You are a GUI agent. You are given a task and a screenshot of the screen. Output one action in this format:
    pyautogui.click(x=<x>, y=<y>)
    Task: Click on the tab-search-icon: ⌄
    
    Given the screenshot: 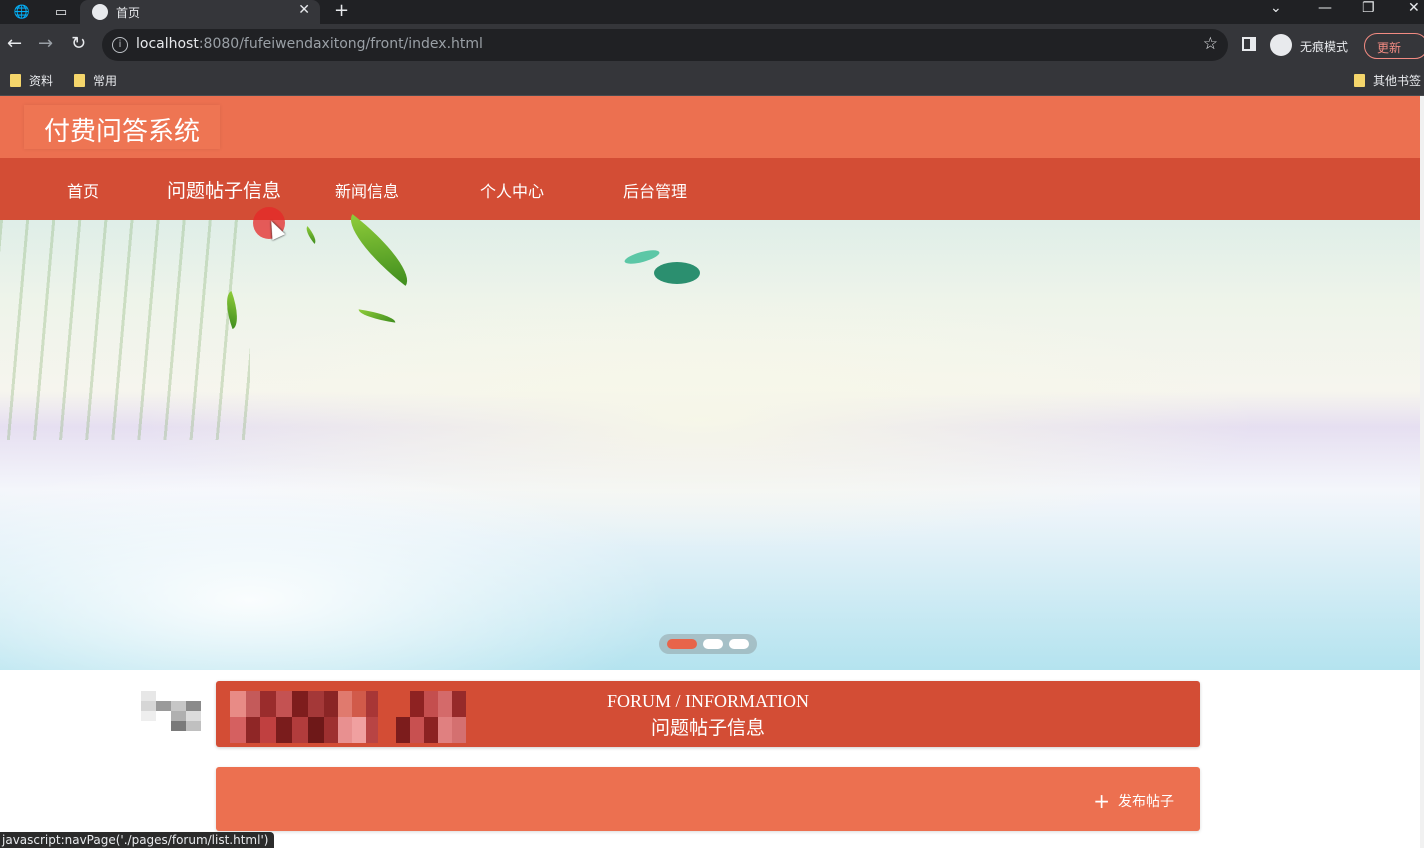 What is the action you would take?
    pyautogui.click(x=1276, y=8)
    